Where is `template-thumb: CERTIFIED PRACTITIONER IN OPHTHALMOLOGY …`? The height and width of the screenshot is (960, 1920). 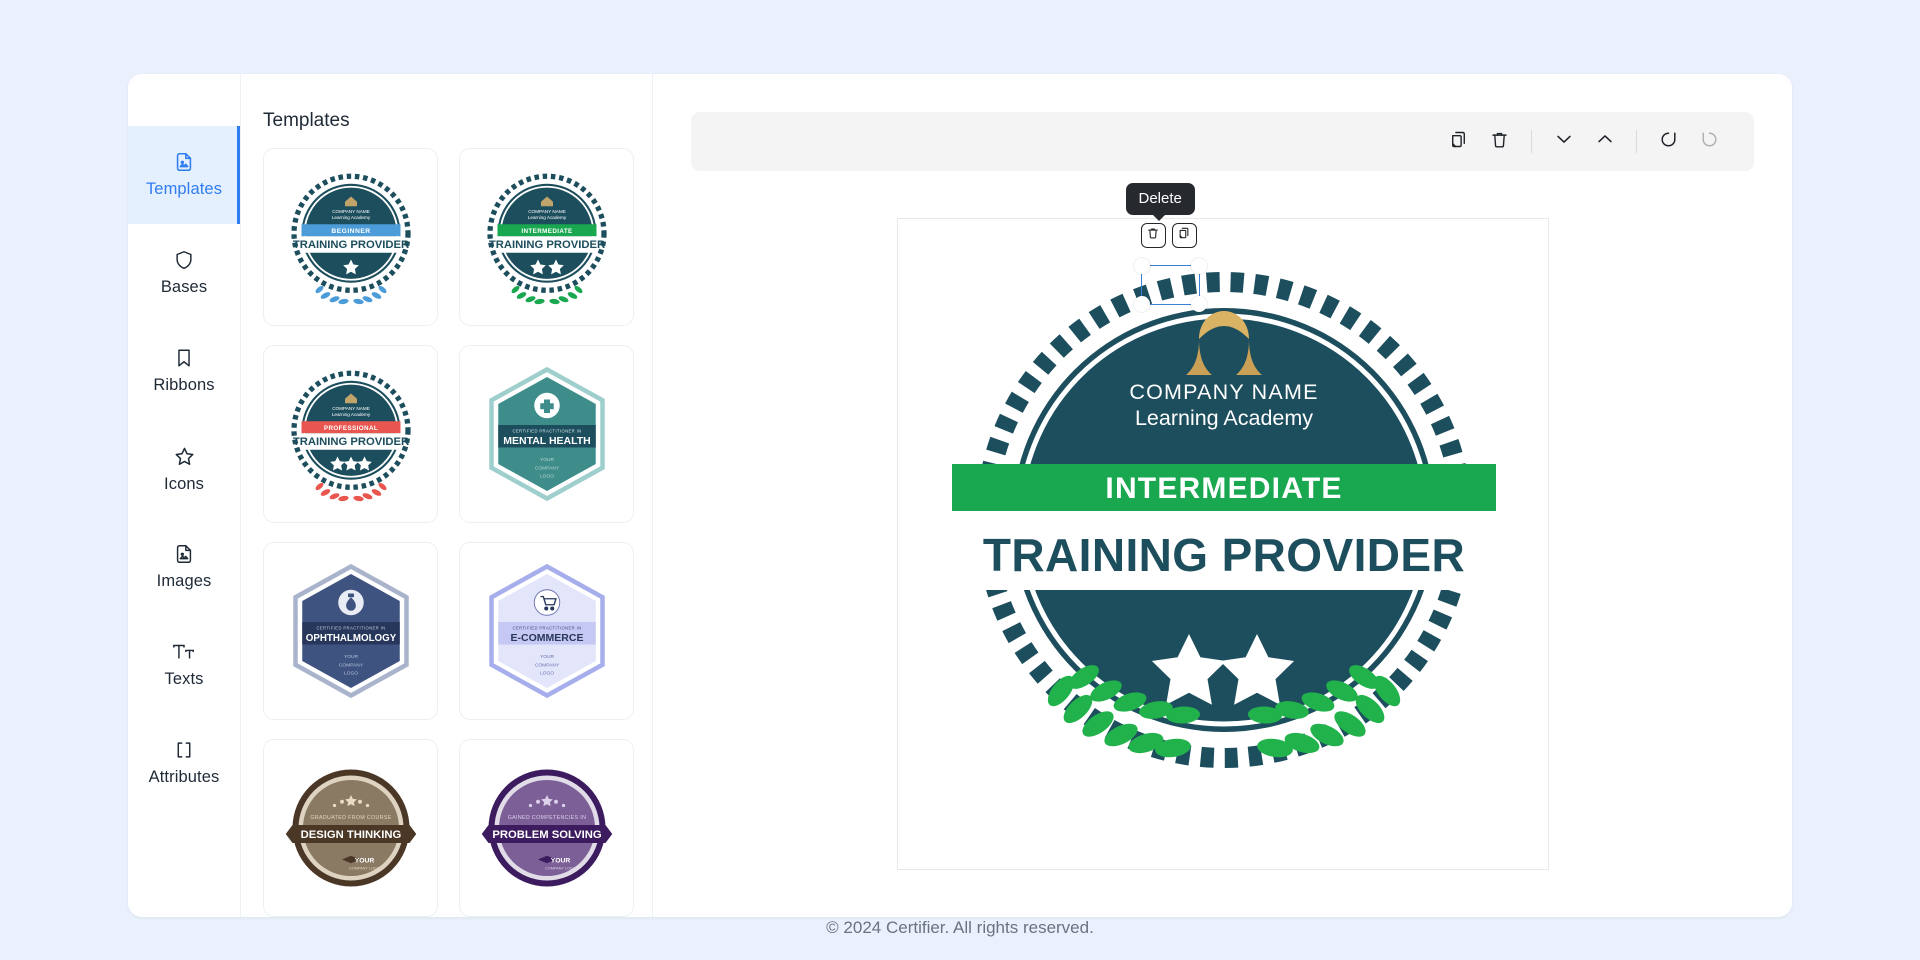
template-thumb: CERTIFIED PRACTITIONER IN OPHTHALMOLOGY … is located at coordinates (350, 631).